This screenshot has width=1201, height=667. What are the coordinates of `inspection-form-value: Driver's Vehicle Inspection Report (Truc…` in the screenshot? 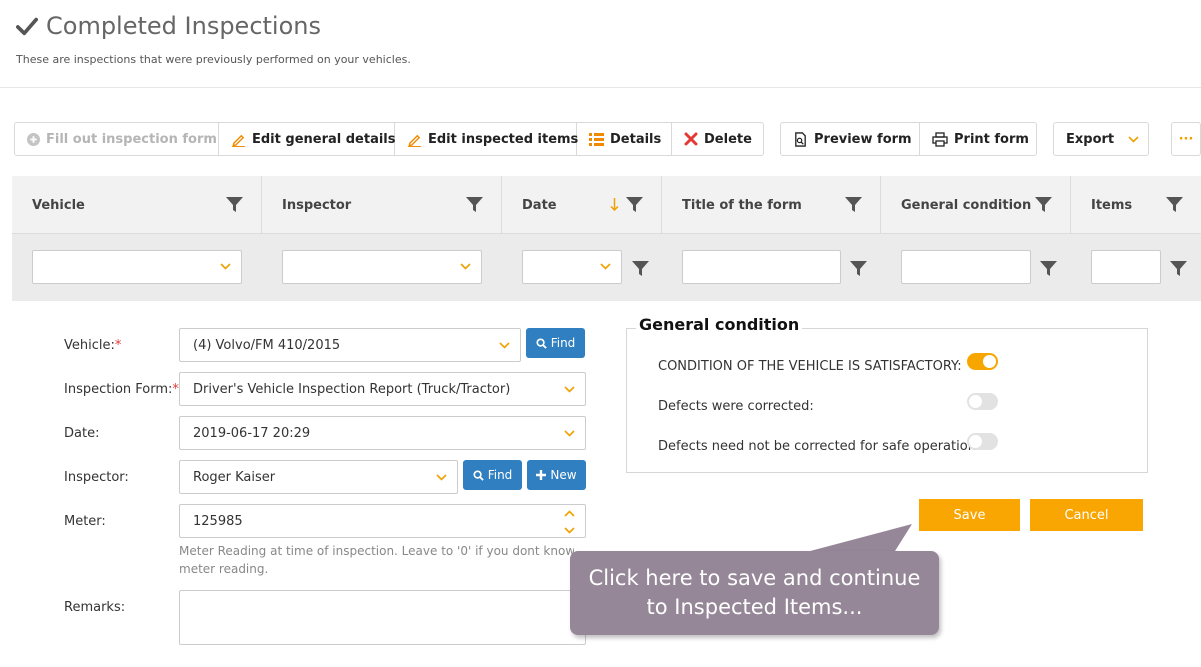 It's located at (352, 389).